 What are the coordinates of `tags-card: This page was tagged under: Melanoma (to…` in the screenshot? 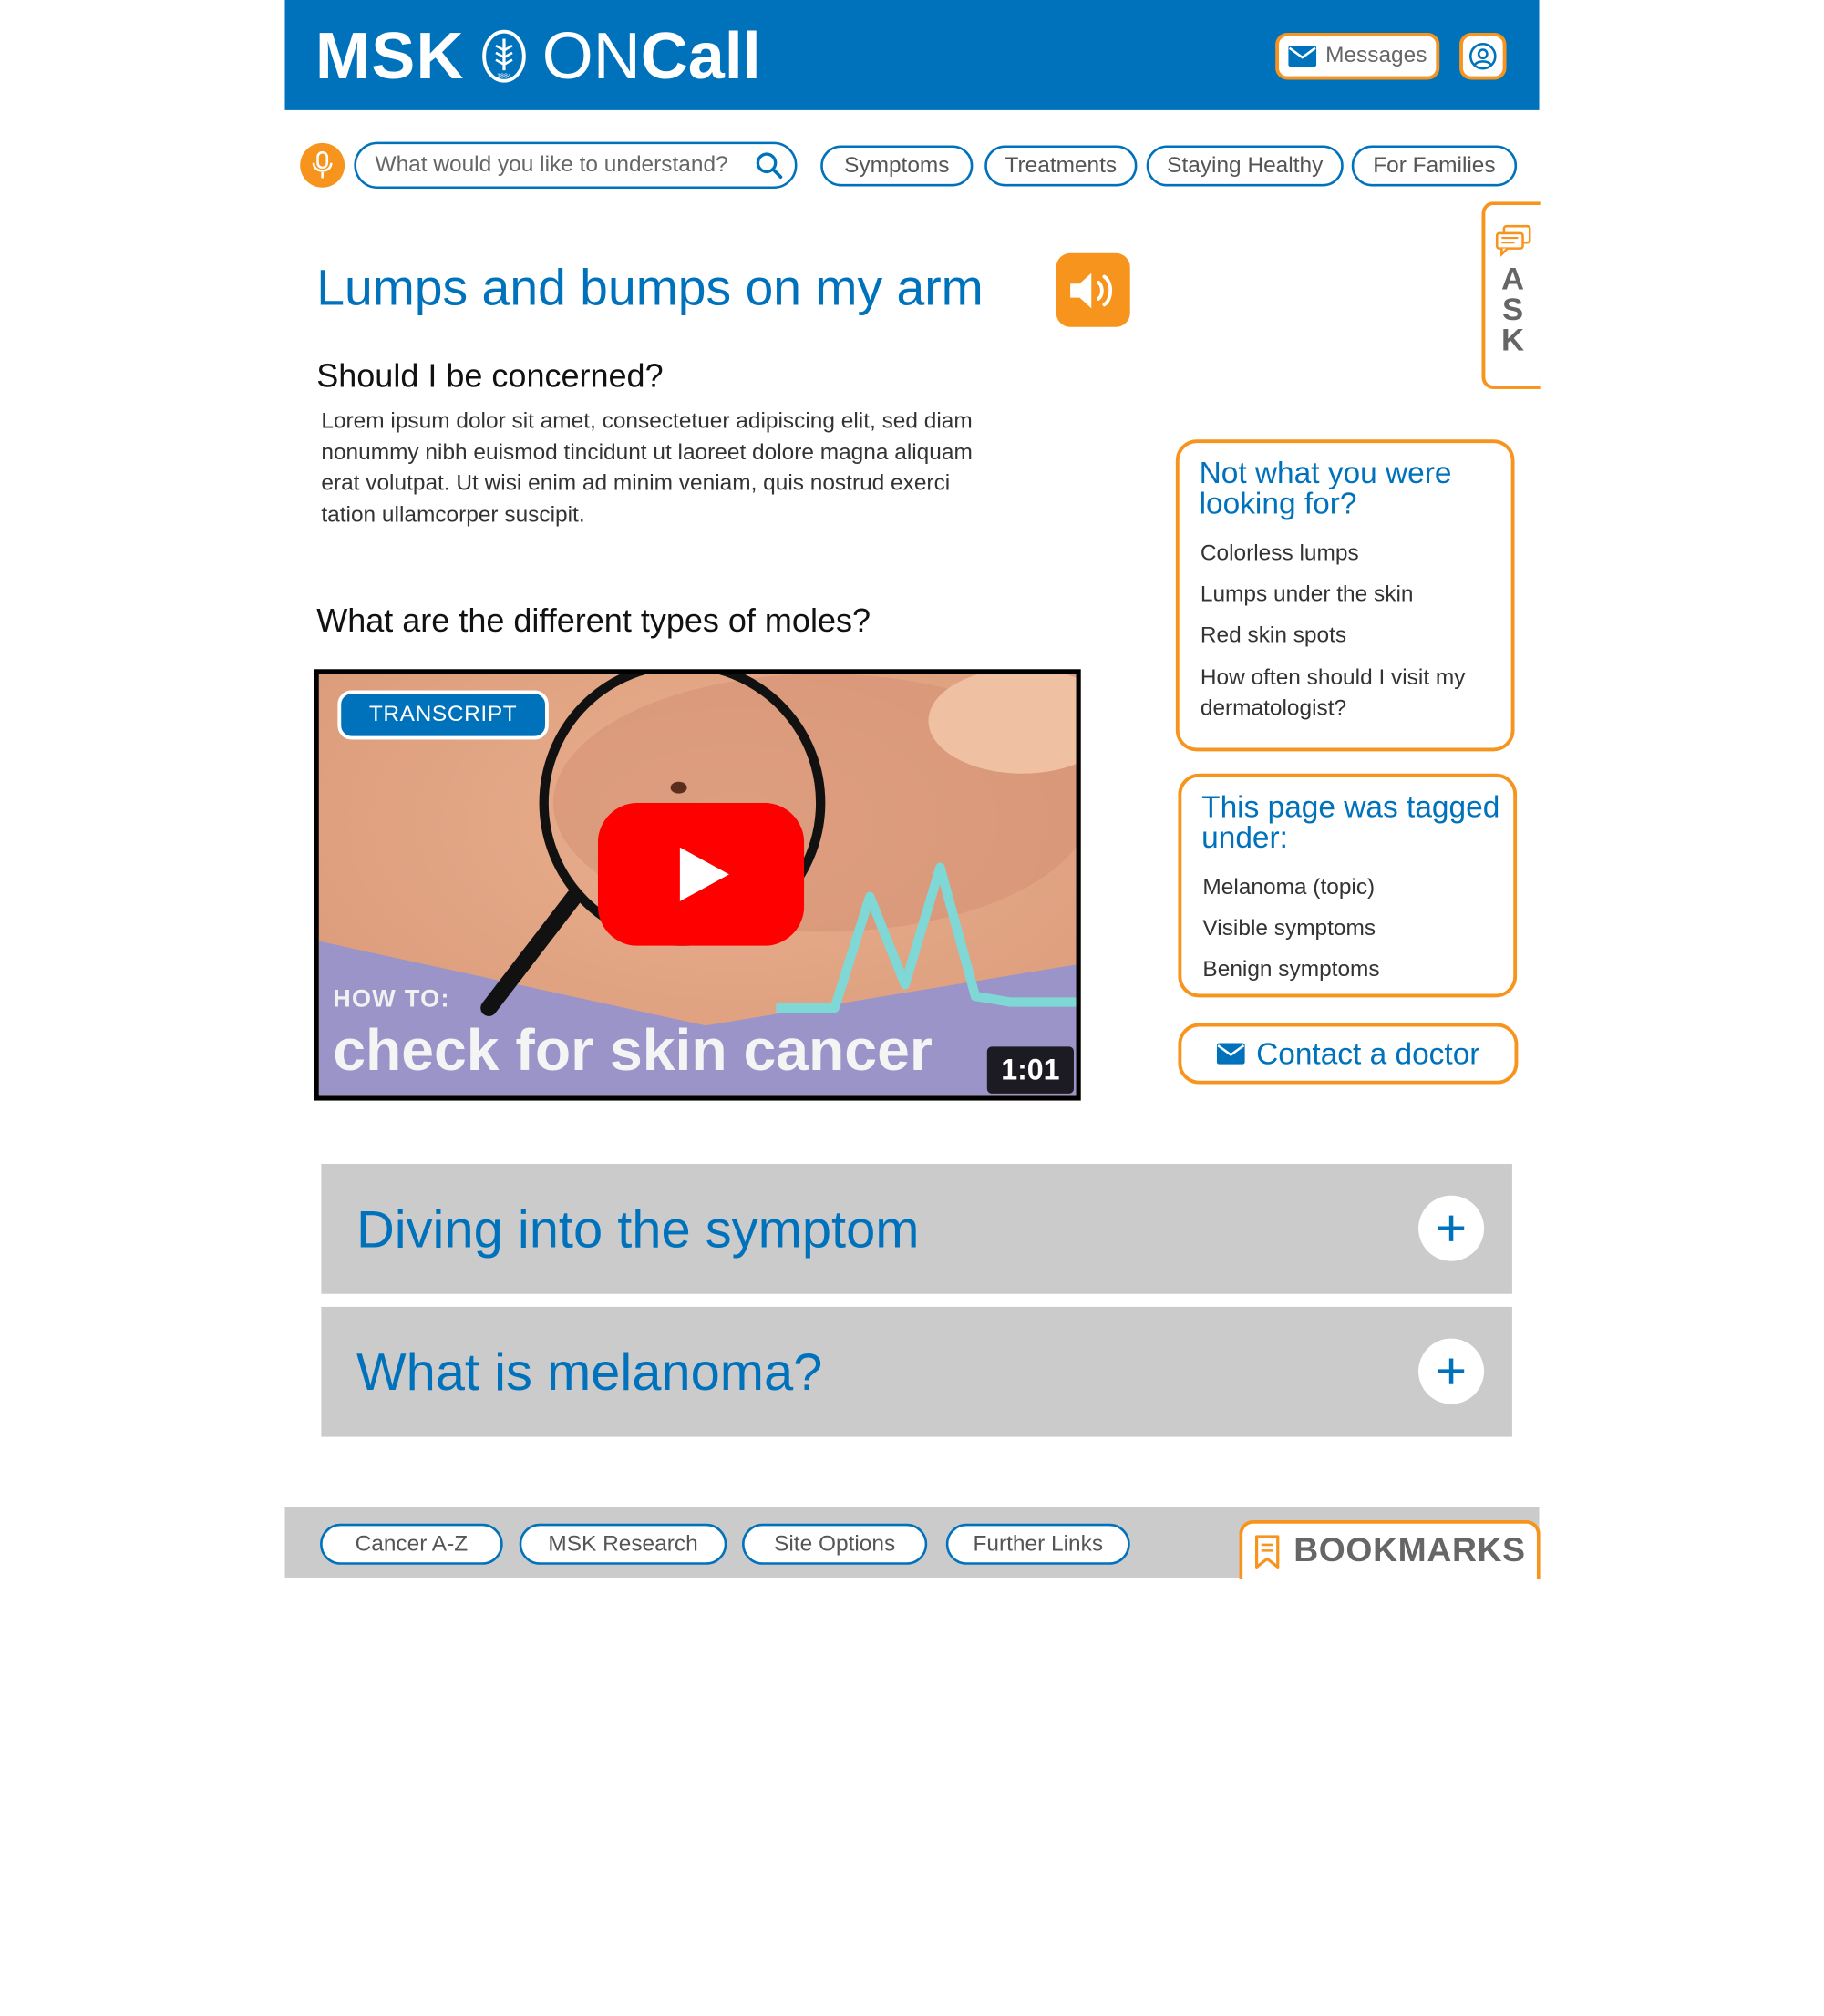 It's located at (1348, 885).